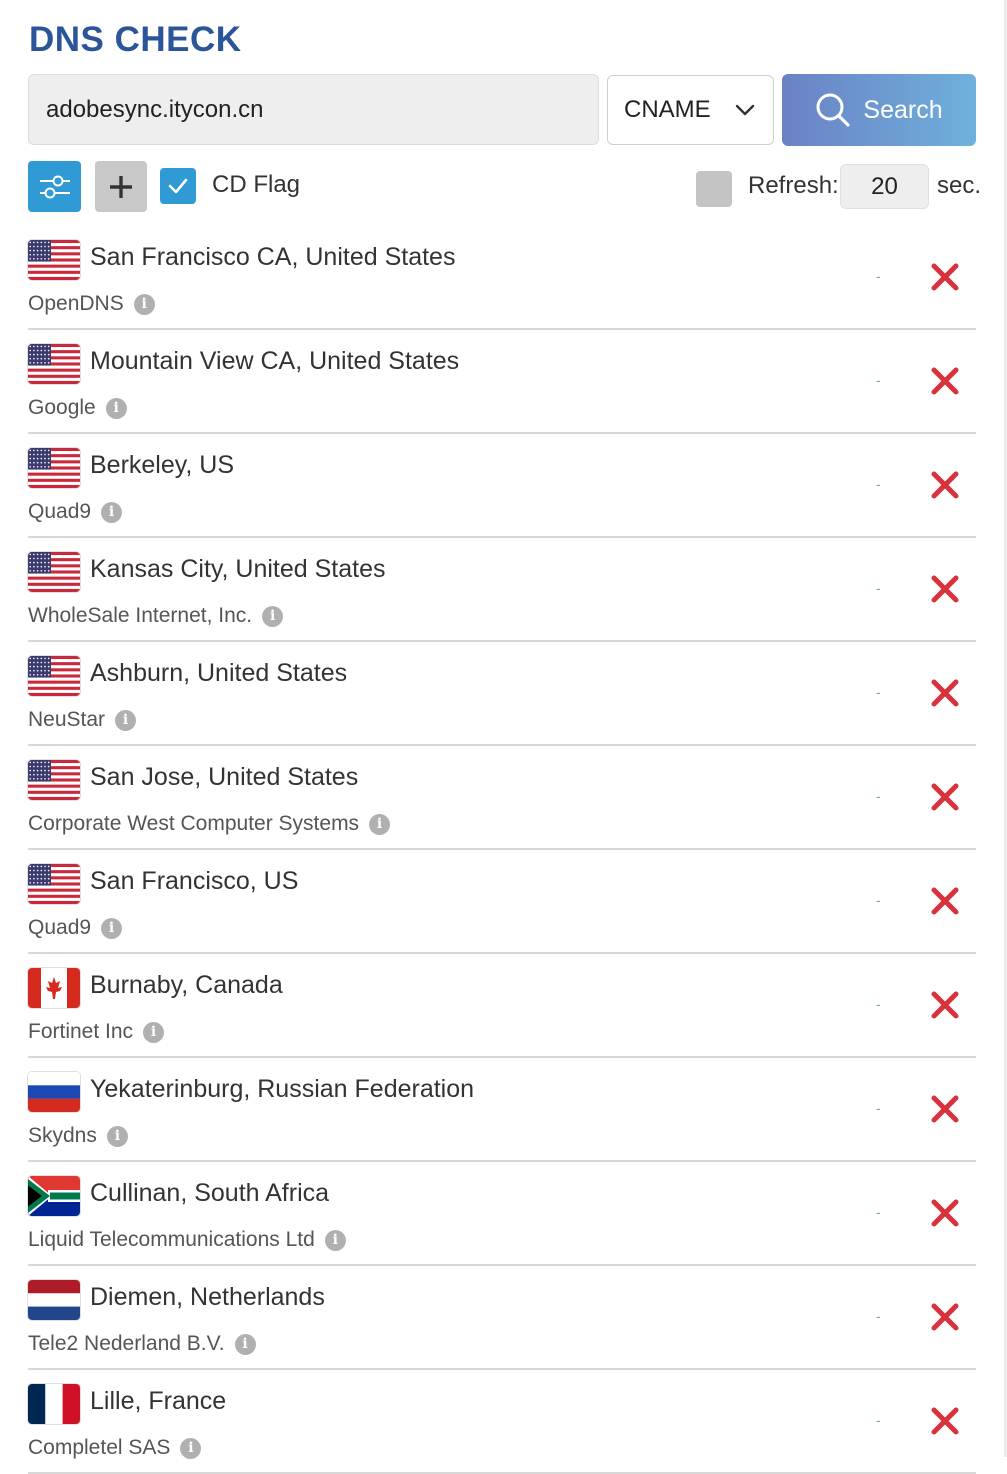 This screenshot has height=1474, width=1007. What do you see at coordinates (75, 928) in the screenshot?
I see `server-provider: Quad9 i` at bounding box center [75, 928].